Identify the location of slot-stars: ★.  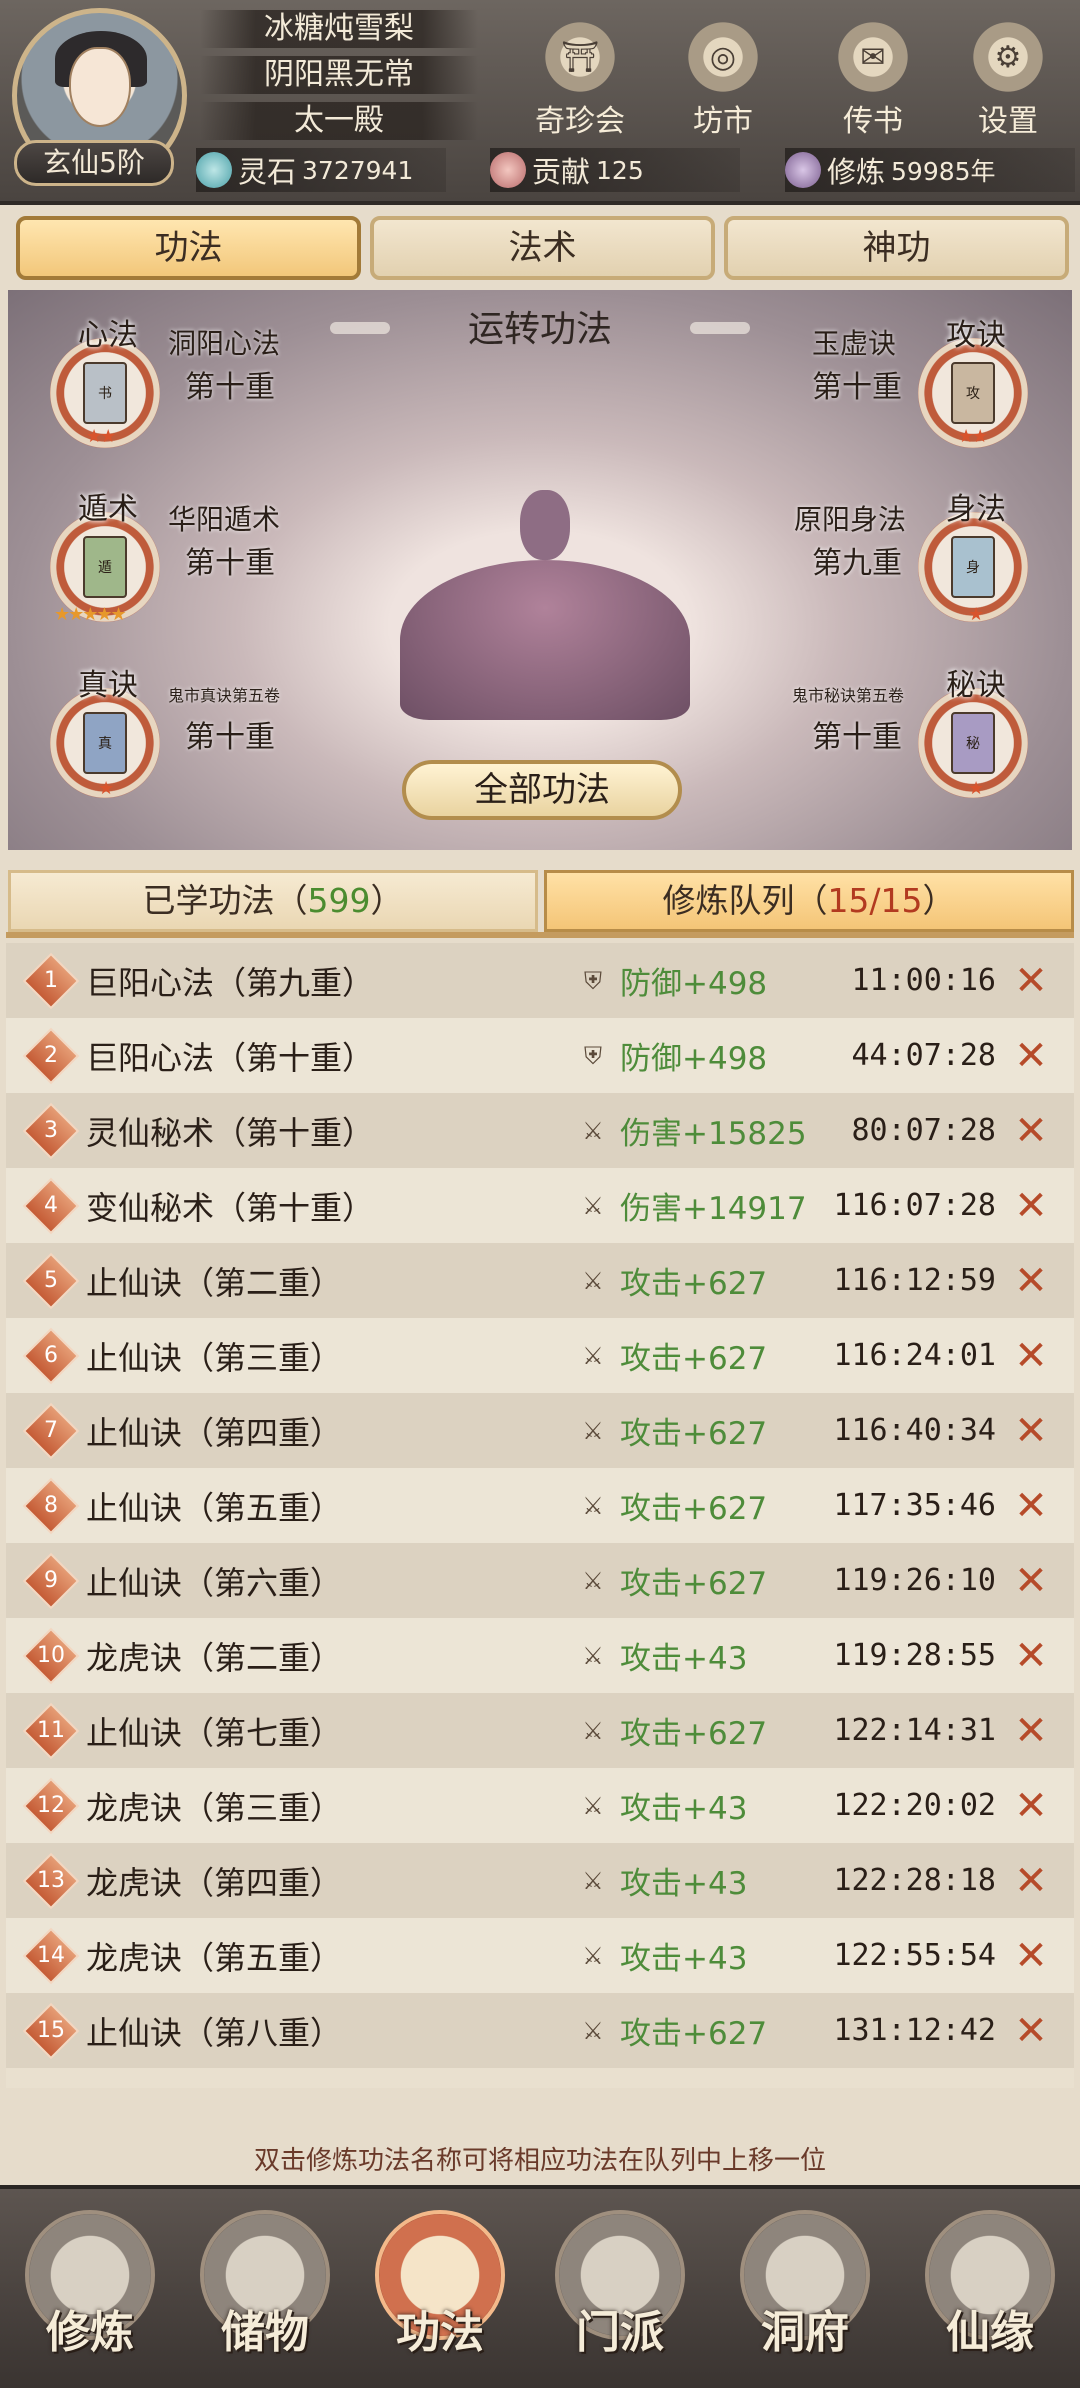
(976, 788).